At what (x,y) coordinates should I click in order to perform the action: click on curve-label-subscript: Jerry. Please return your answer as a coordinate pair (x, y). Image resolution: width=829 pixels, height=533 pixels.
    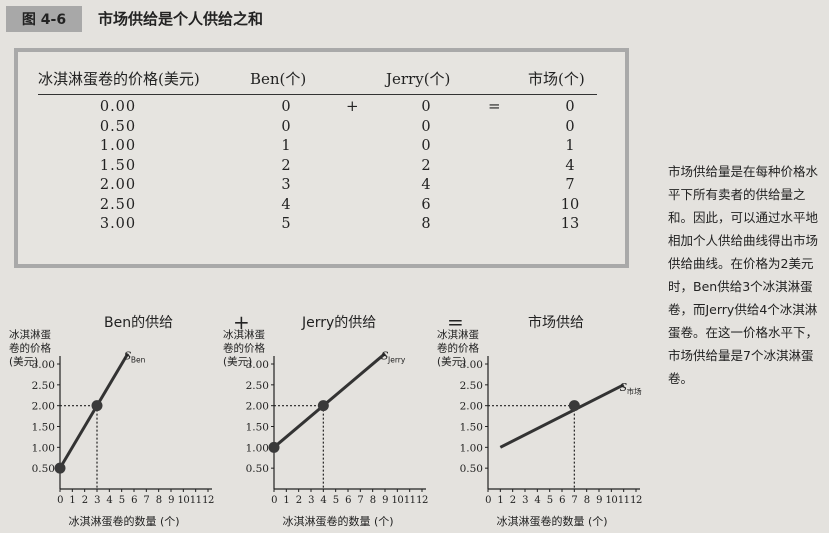
    Looking at the image, I should click on (396, 360).